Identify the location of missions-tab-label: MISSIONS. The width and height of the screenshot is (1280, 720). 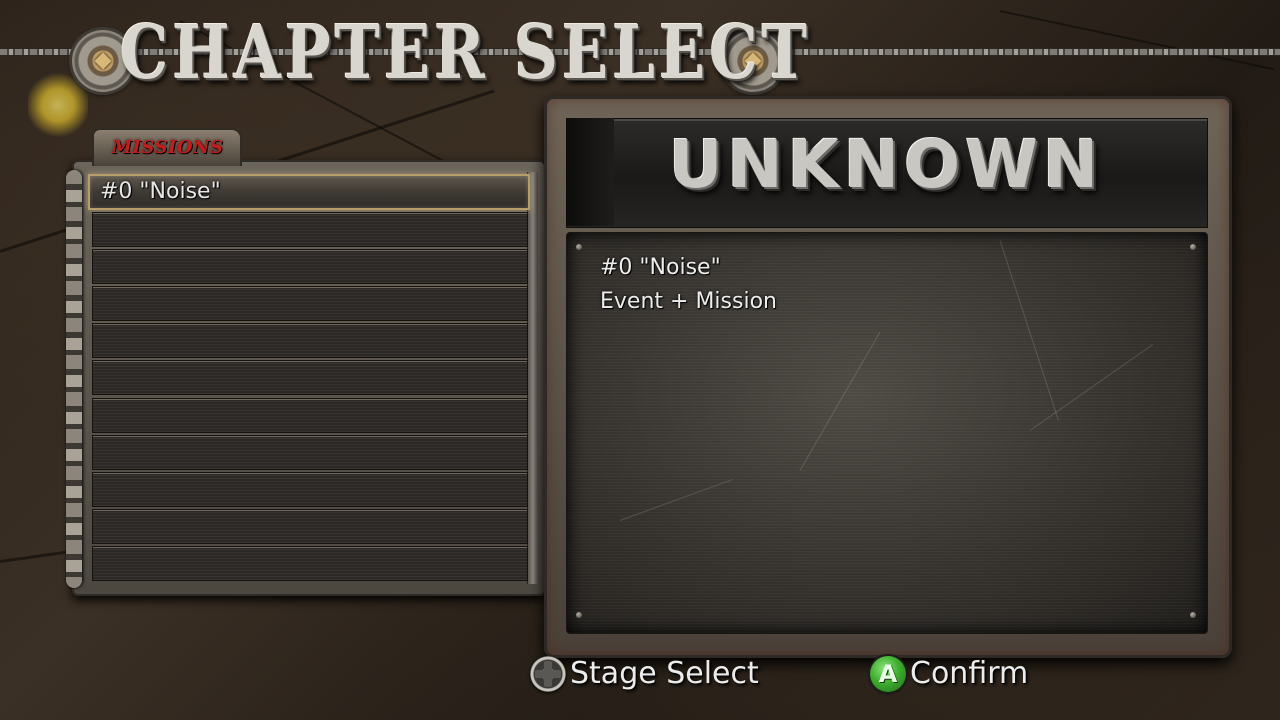
(168, 147).